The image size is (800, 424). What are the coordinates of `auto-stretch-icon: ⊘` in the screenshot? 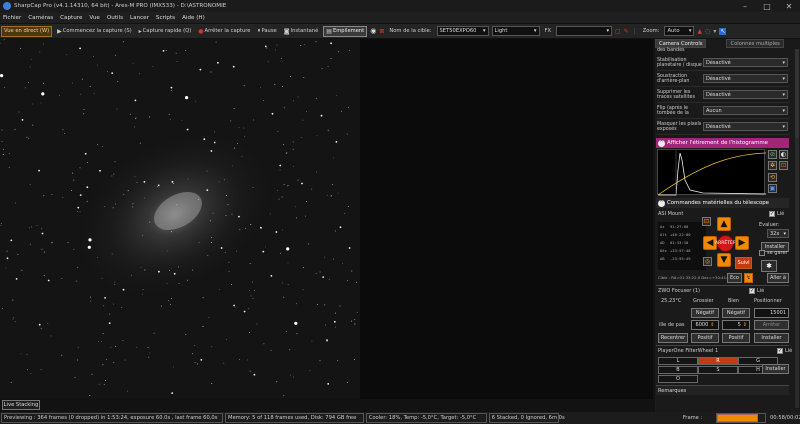 It's located at (772, 154).